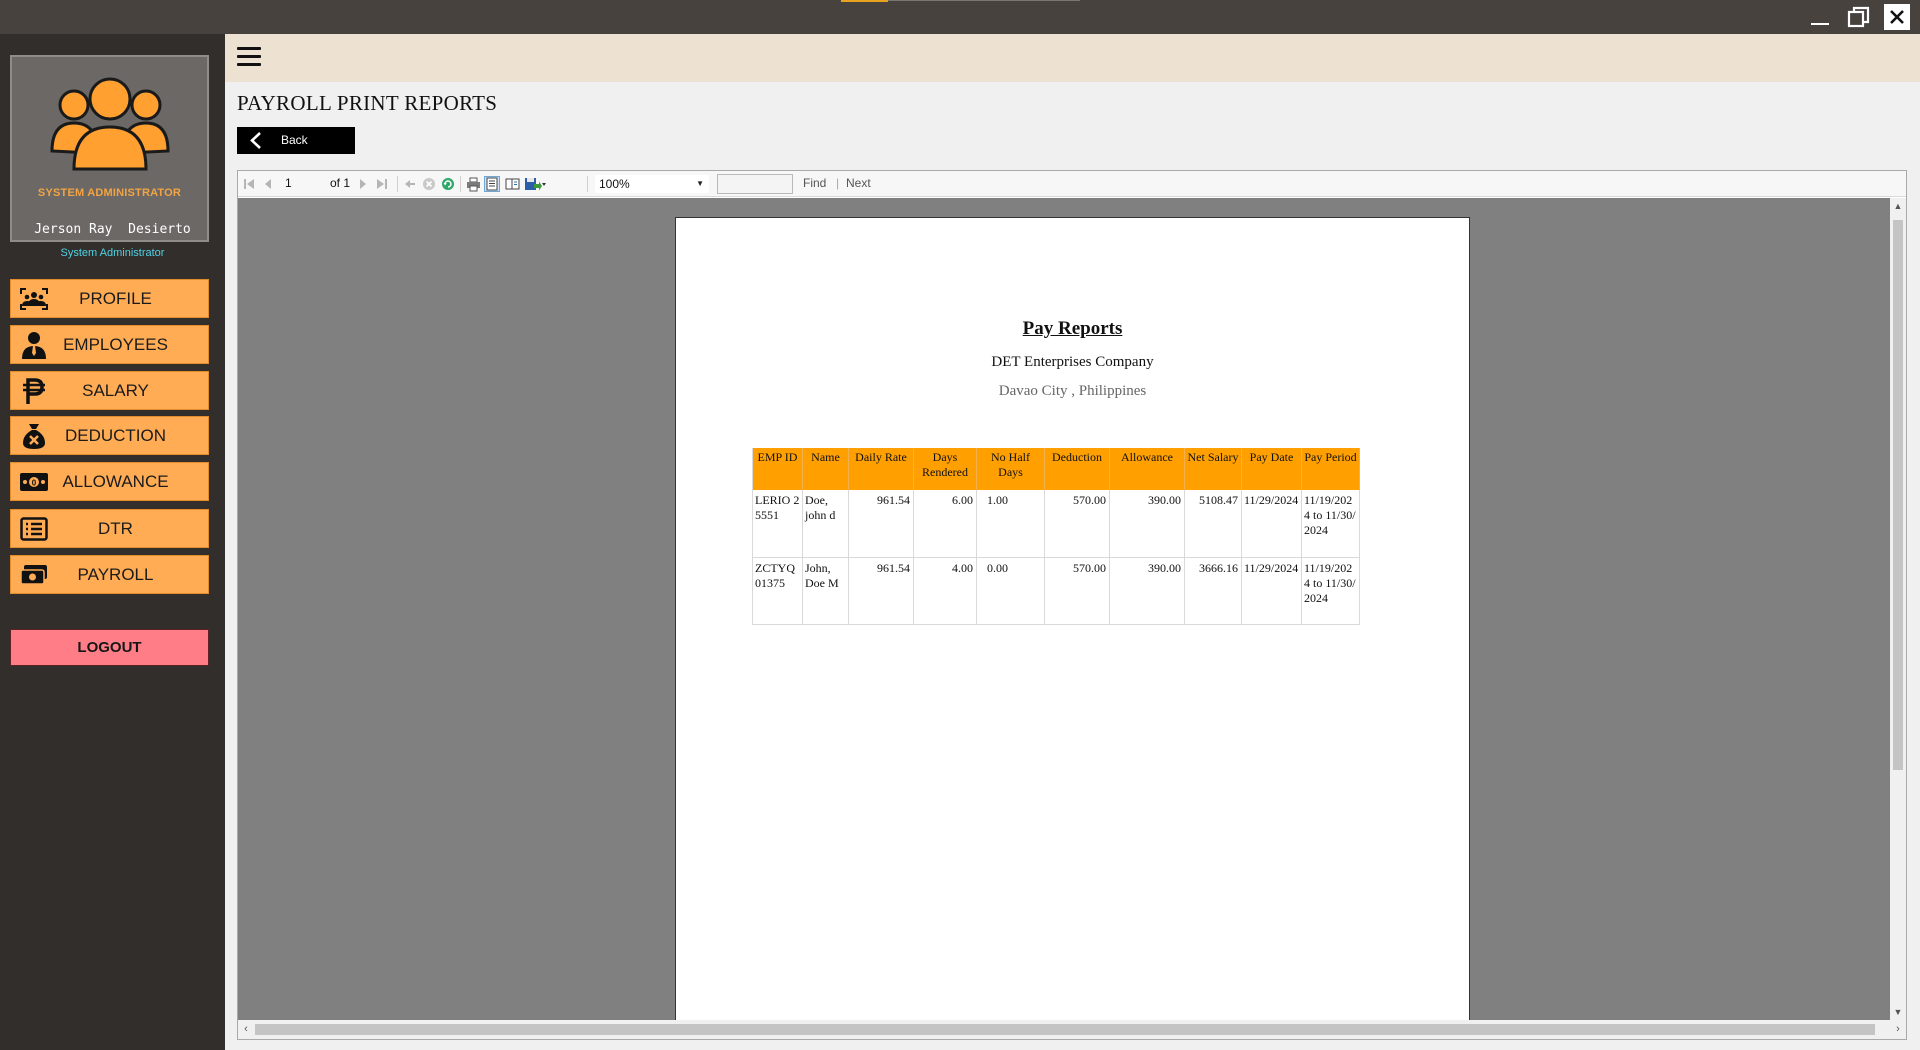 Image resolution: width=1920 pixels, height=1050 pixels. I want to click on nav-allowance-button: 0 ALLOWANCE, so click(109, 481).